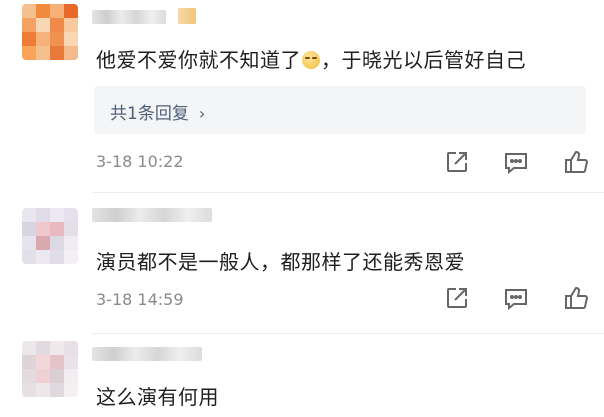  What do you see at coordinates (157, 397) in the screenshot?
I see `comment-text: 这么演有何用` at bounding box center [157, 397].